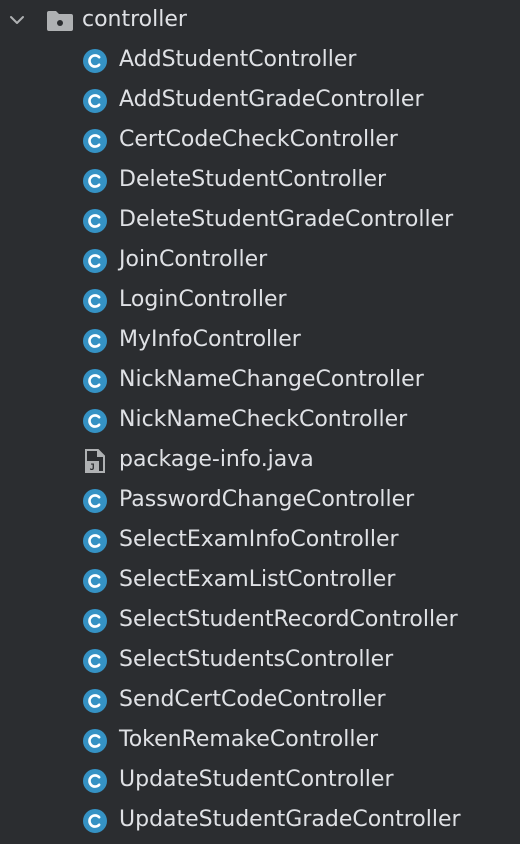 Image resolution: width=520 pixels, height=844 pixels. I want to click on tree-item-label: SelectStudentRecordController, so click(288, 619).